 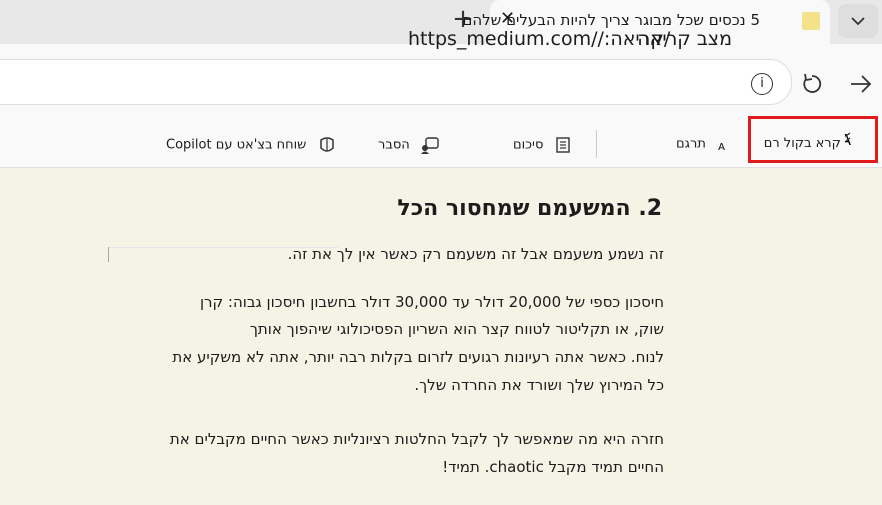 I want to click on summary-icon, so click(x=562, y=145).